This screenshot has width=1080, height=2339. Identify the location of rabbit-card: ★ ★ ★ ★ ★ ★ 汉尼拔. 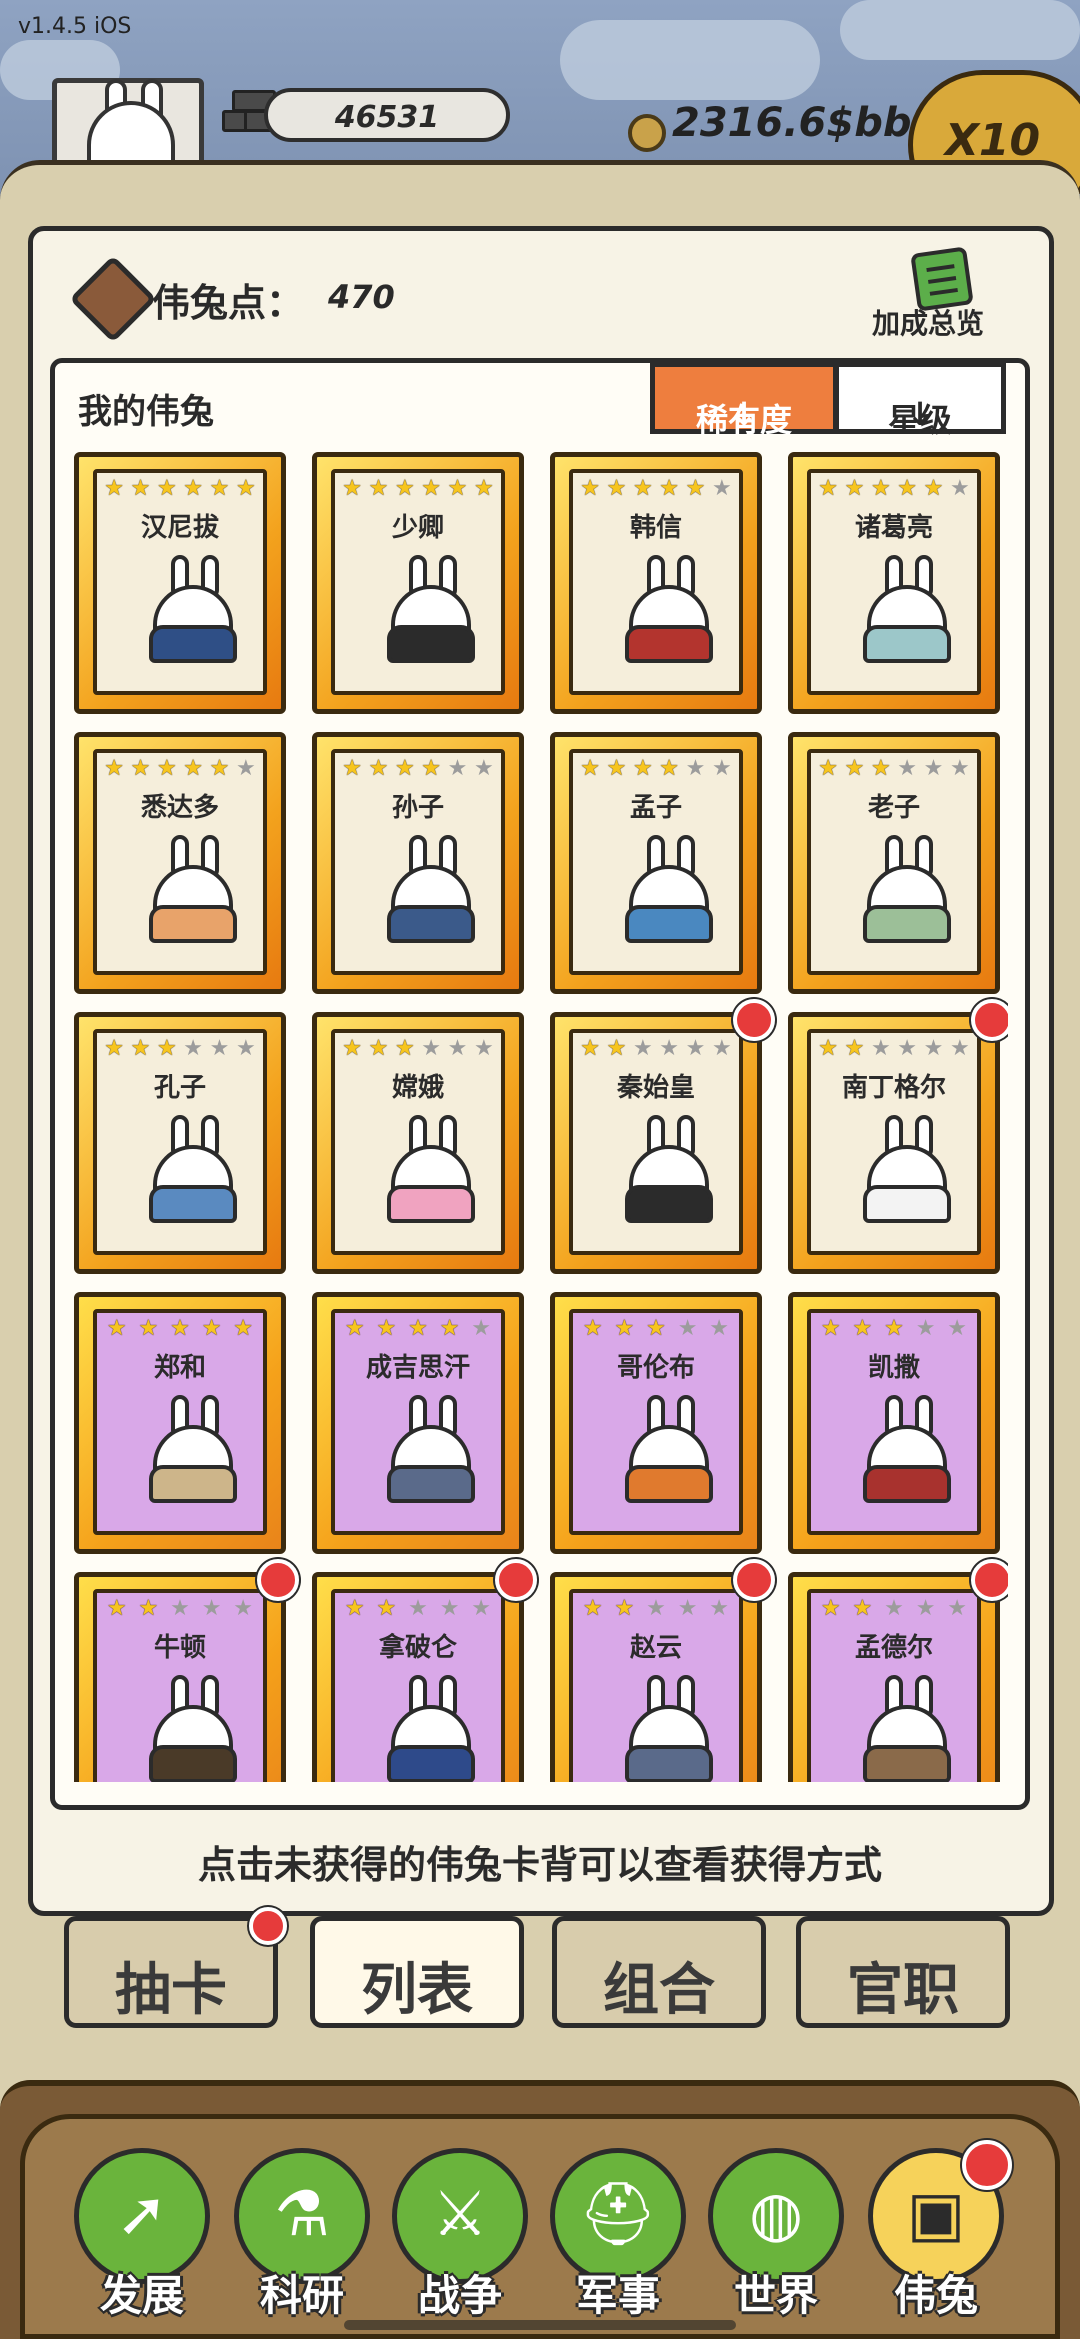
(180, 583).